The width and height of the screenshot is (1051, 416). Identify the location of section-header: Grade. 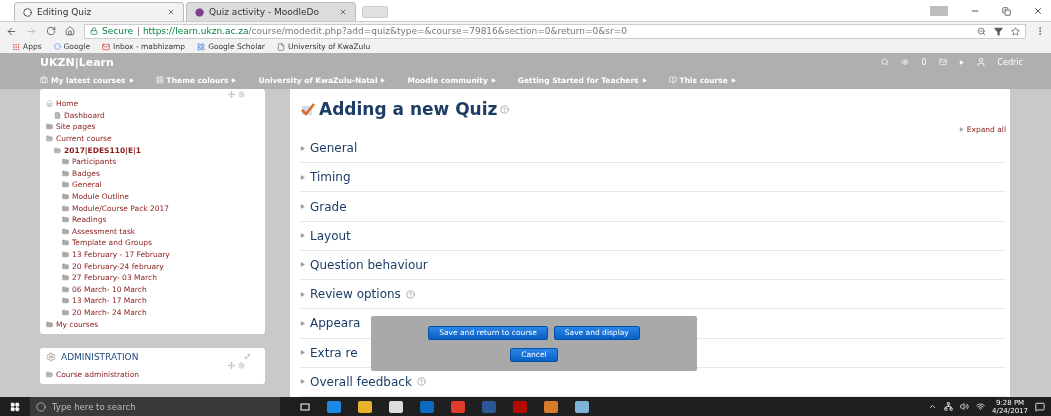
(328, 206).